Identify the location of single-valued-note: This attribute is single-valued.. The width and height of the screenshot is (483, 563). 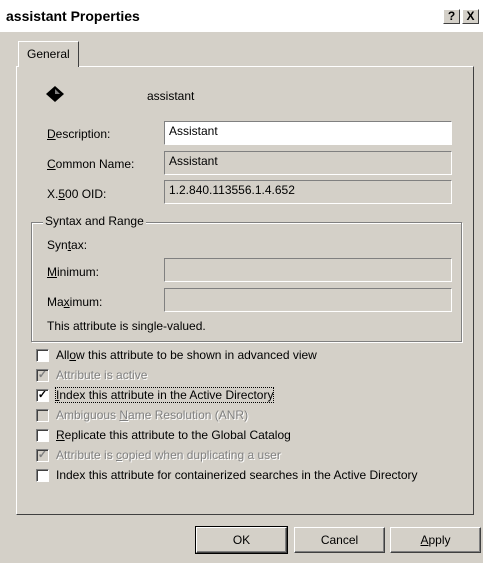
(126, 326).